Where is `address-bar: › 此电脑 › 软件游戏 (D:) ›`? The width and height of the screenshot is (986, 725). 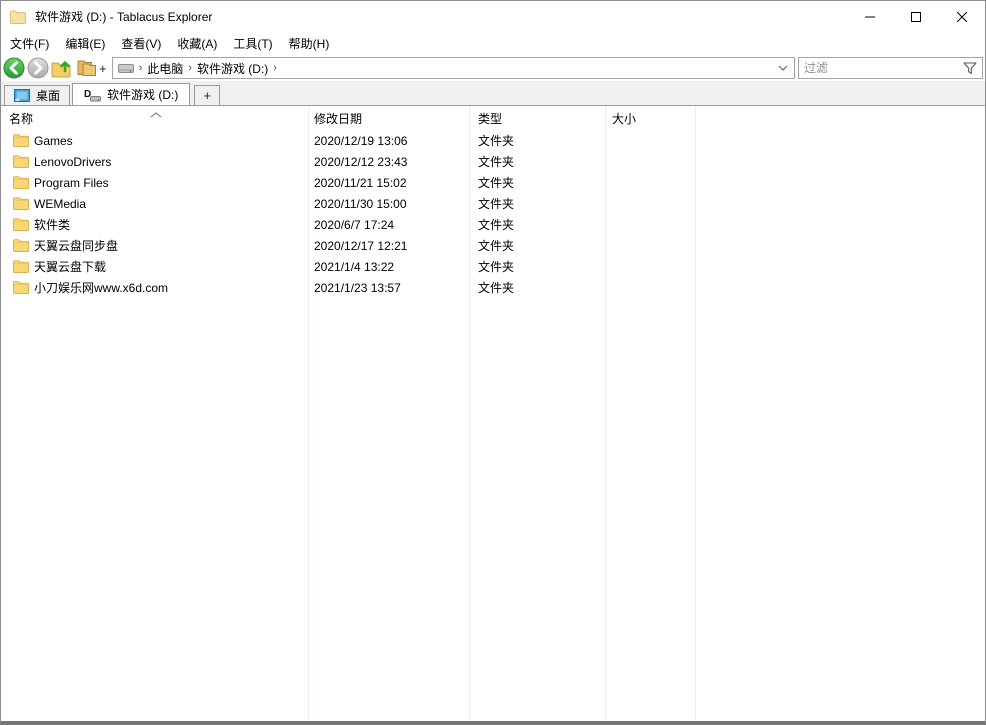 address-bar: › 此电脑 › 软件游戏 (D:) › is located at coordinates (453, 68).